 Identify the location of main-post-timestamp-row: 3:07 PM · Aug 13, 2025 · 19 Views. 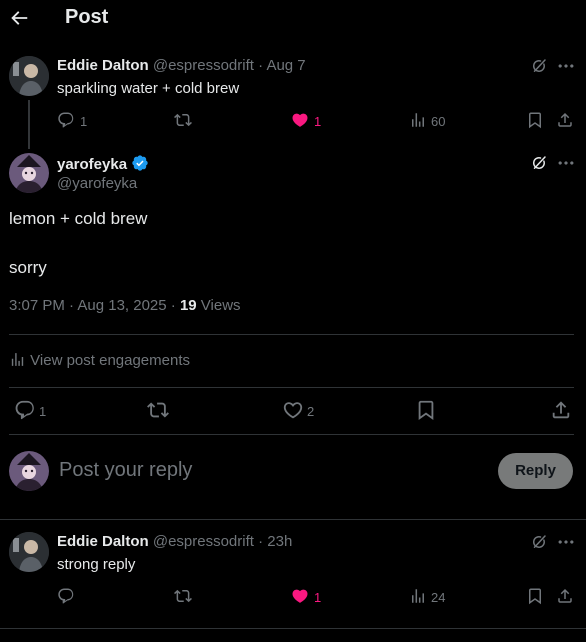
(125, 305).